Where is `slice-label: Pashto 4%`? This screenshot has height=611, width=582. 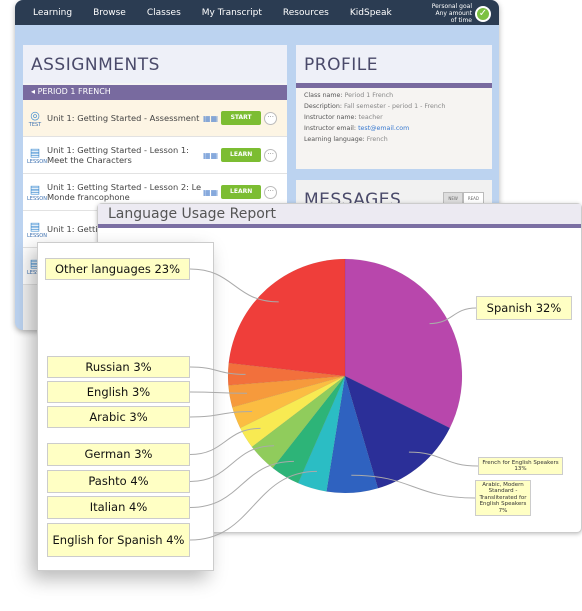 slice-label: Pashto 4% is located at coordinates (118, 481).